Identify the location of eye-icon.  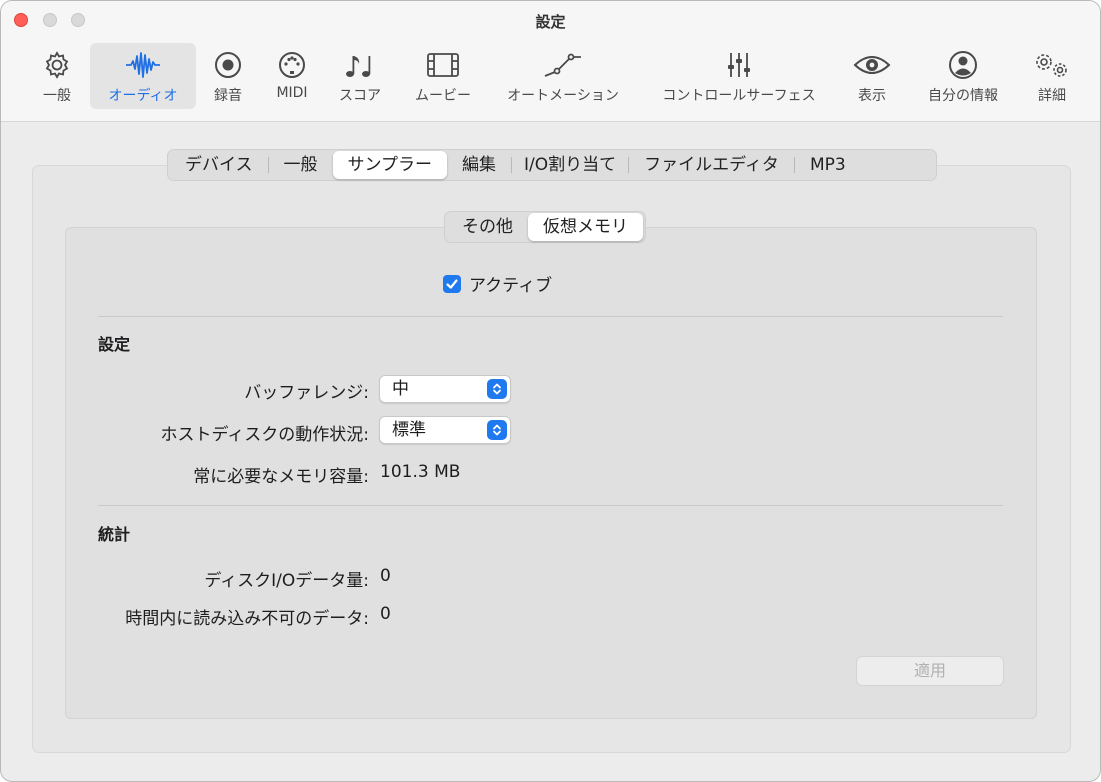
(872, 65).